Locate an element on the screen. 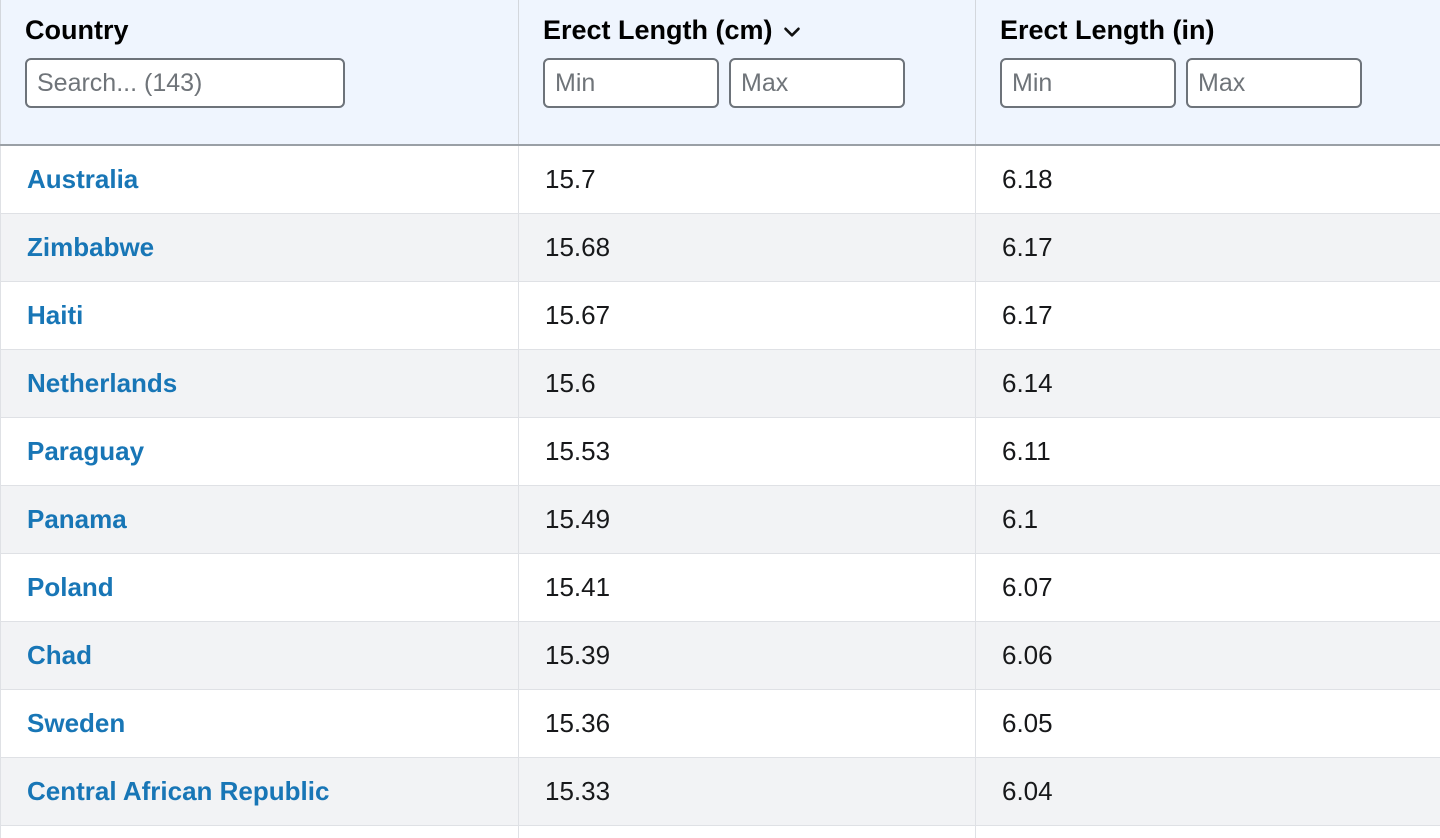 This screenshot has width=1440, height=838. cell-country: Poland is located at coordinates (259, 587).